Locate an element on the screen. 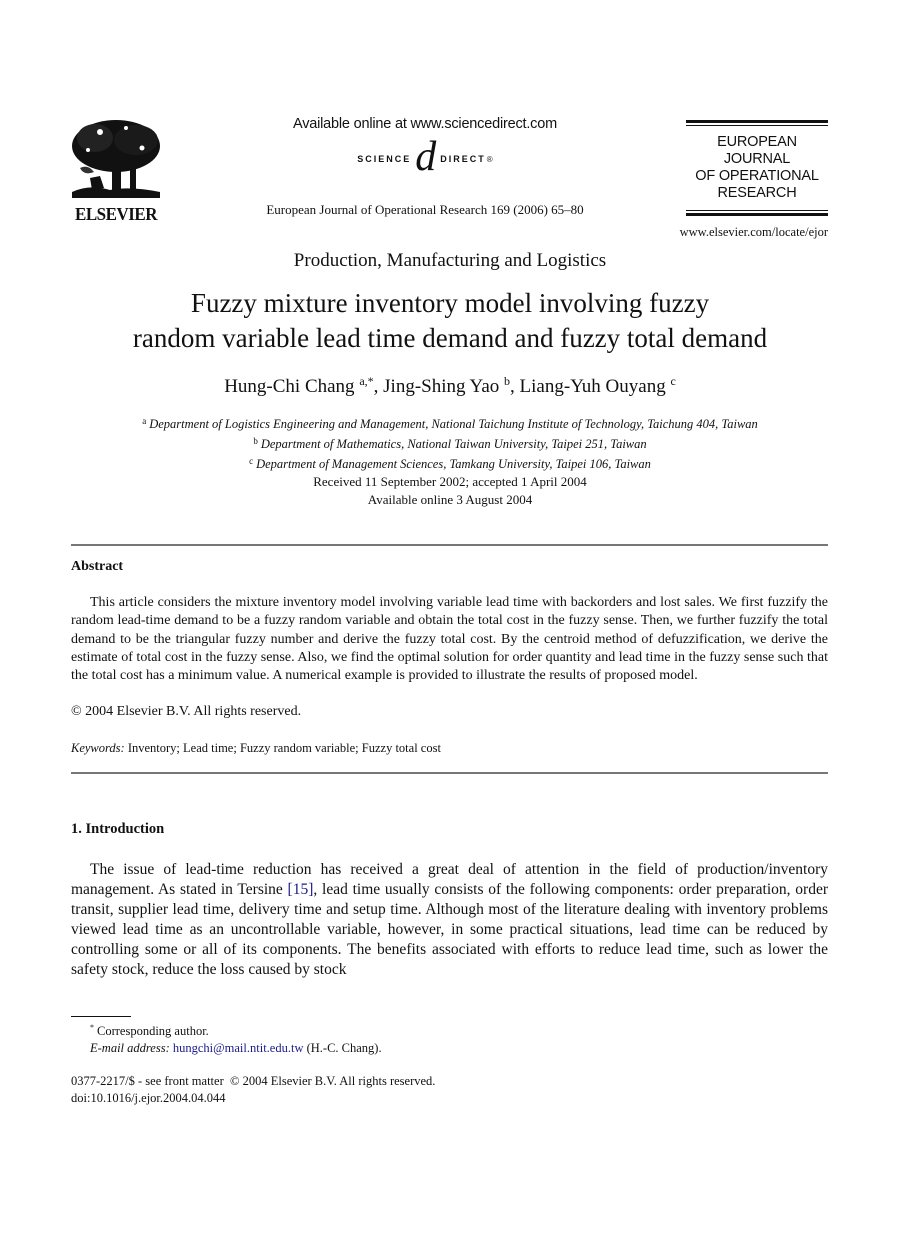  corresponding-author-text: Corresponding author. is located at coordinates (153, 1031).